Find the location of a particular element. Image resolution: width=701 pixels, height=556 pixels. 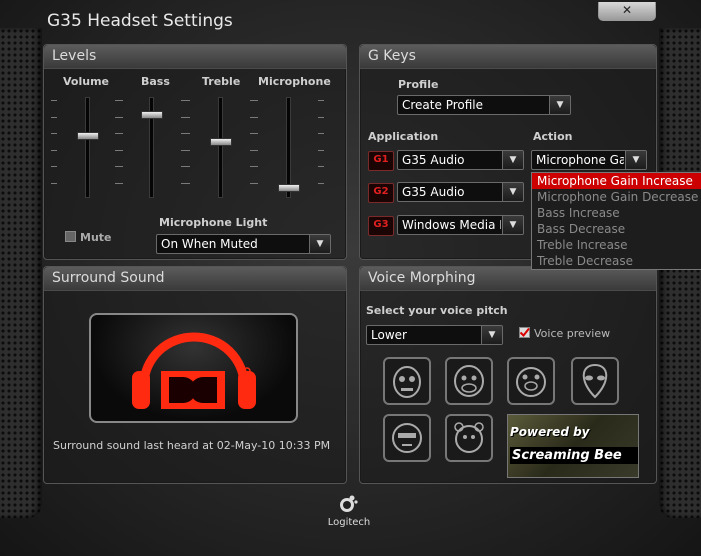

microphone-slider-track is located at coordinates (288, 147).